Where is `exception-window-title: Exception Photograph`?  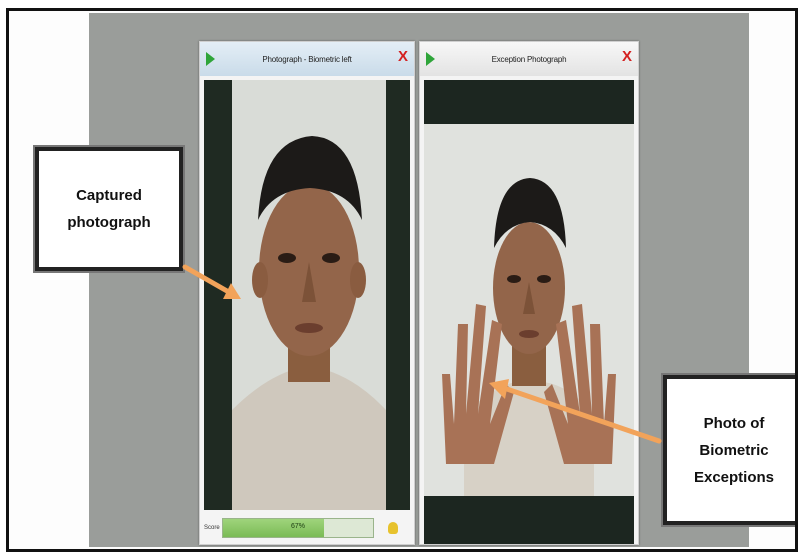
exception-window-title: Exception Photograph is located at coordinates (529, 59).